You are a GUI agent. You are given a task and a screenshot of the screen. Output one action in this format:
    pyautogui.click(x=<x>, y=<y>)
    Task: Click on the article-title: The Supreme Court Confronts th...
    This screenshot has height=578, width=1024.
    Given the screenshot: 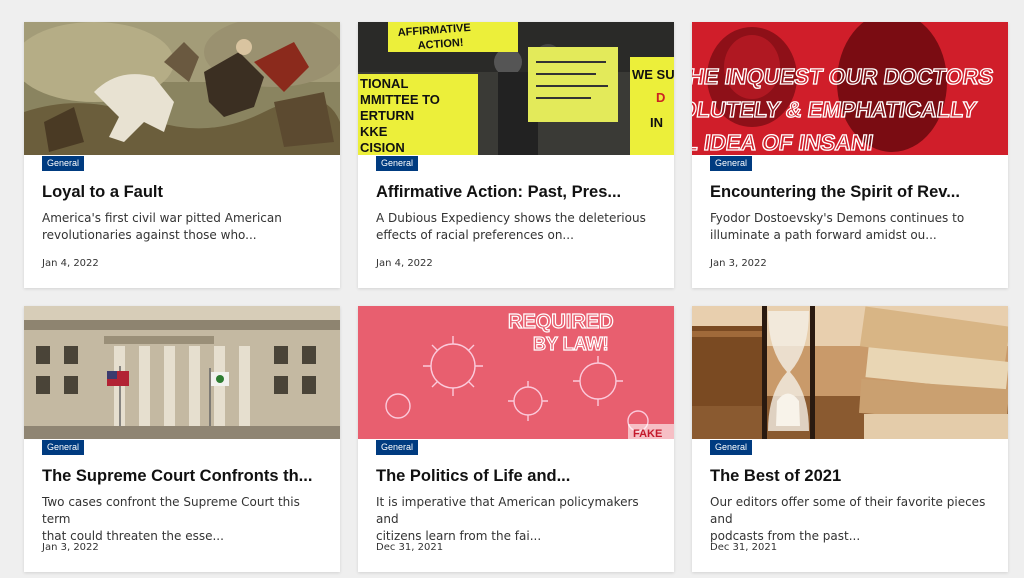 What is the action you would take?
    pyautogui.click(x=184, y=476)
    